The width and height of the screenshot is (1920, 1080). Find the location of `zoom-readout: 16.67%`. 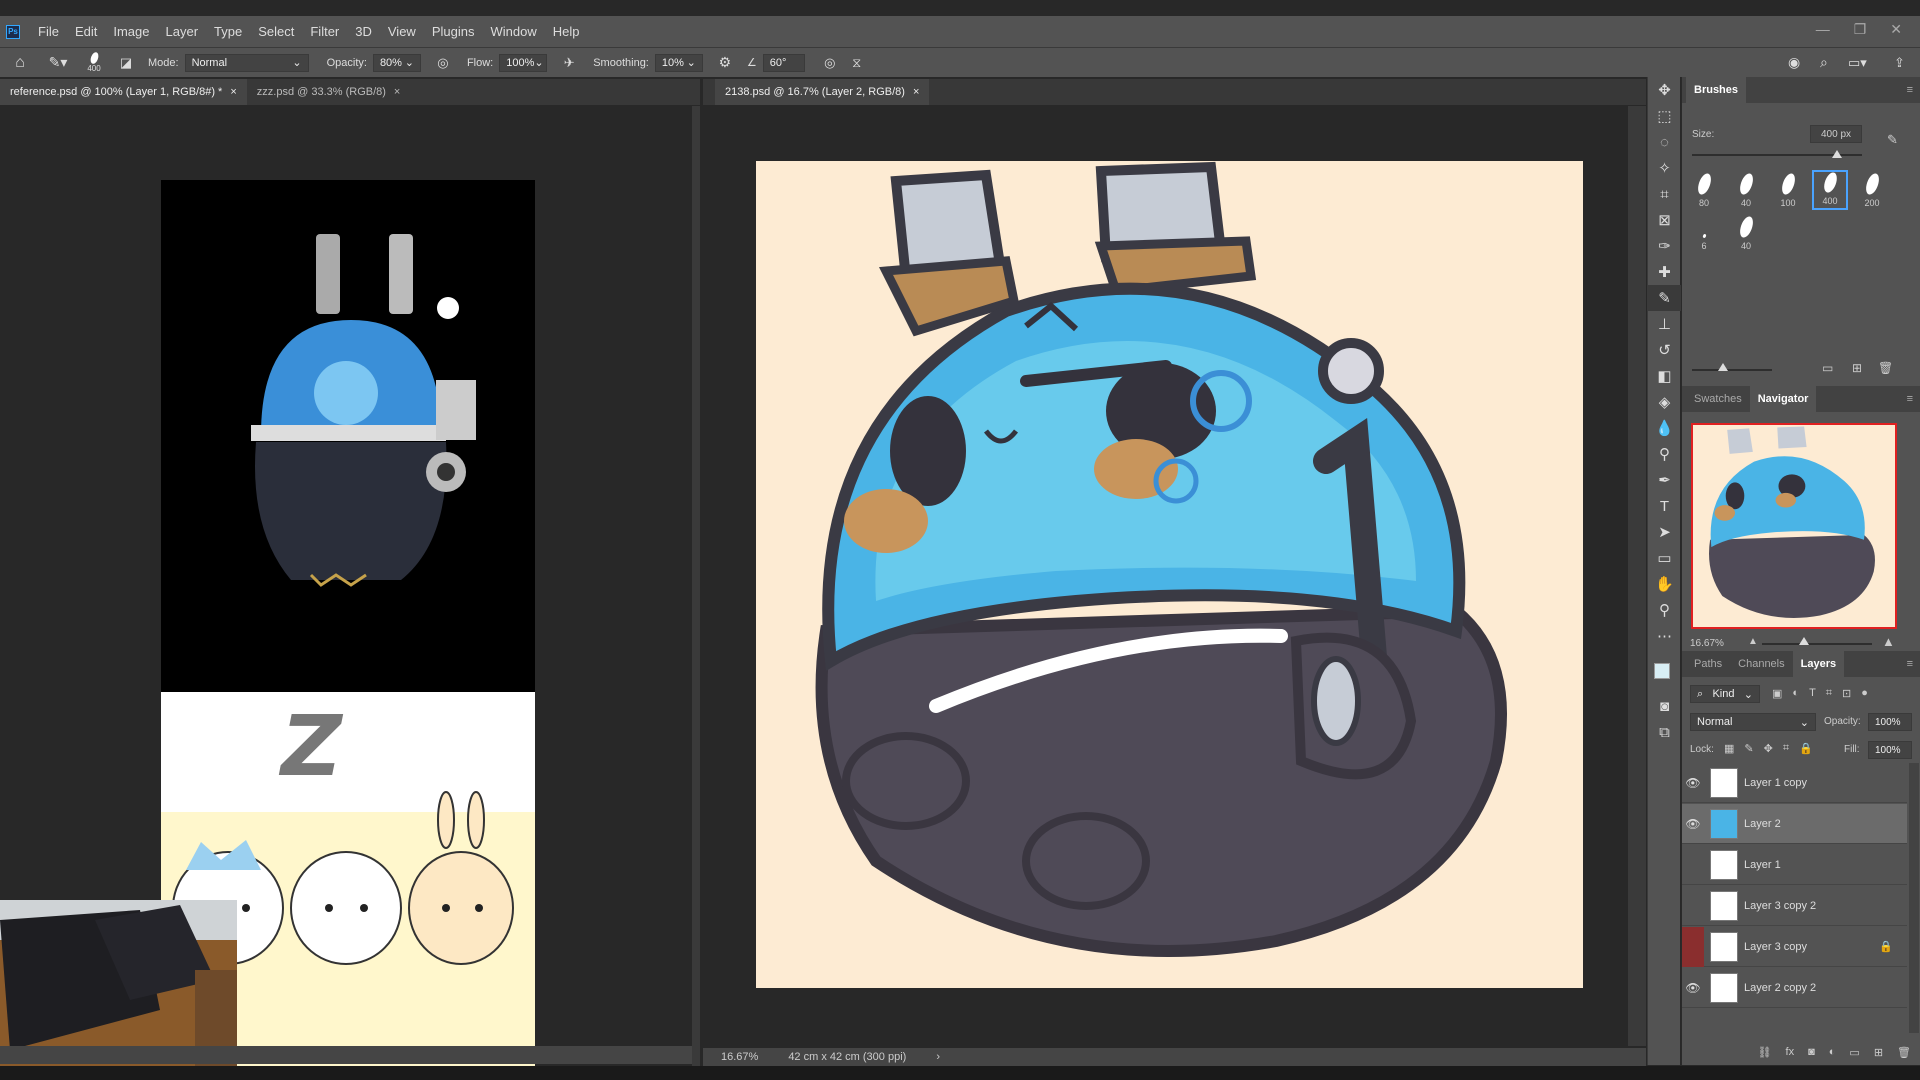

zoom-readout: 16.67% is located at coordinates (739, 1057).